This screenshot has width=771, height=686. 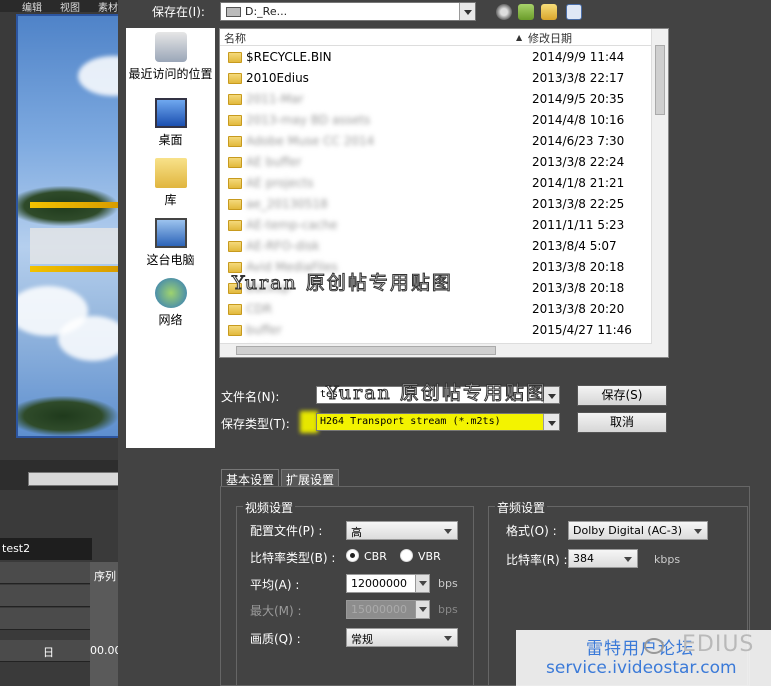 I want to click on file-name: CDR, so click(x=259, y=309).